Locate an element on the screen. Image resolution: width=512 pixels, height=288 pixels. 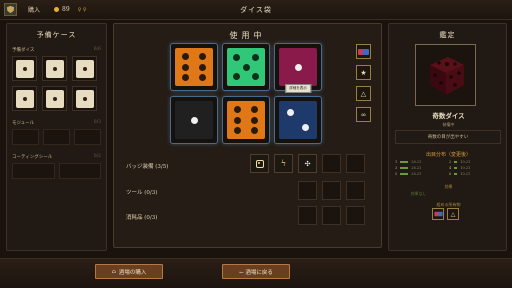
active-die-slot: 詳細を表示 is located at coordinates (298, 68).